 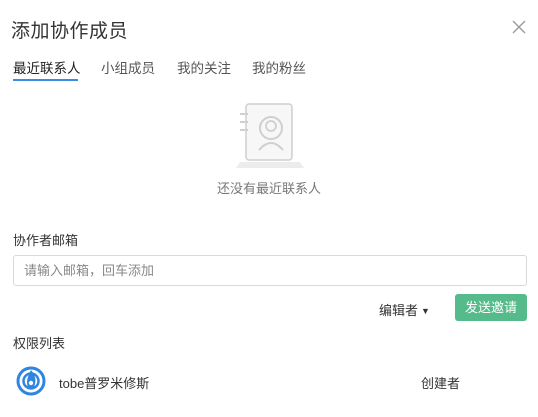 I want to click on empty-state-text: 还没有最近联系人, so click(x=268, y=188).